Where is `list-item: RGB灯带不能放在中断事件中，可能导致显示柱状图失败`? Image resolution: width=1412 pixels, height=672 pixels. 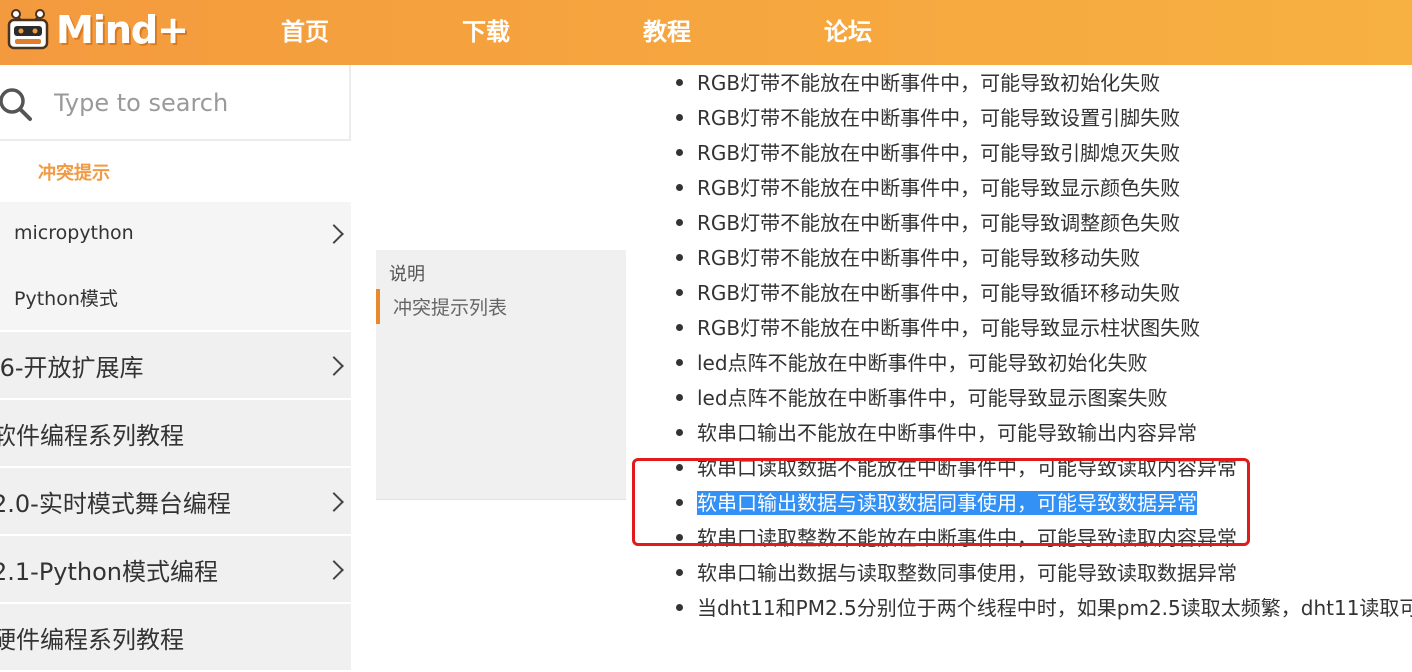
list-item: RGB灯带不能放在中断事件中，可能导致显示柱状图失败 is located at coordinates (938, 328).